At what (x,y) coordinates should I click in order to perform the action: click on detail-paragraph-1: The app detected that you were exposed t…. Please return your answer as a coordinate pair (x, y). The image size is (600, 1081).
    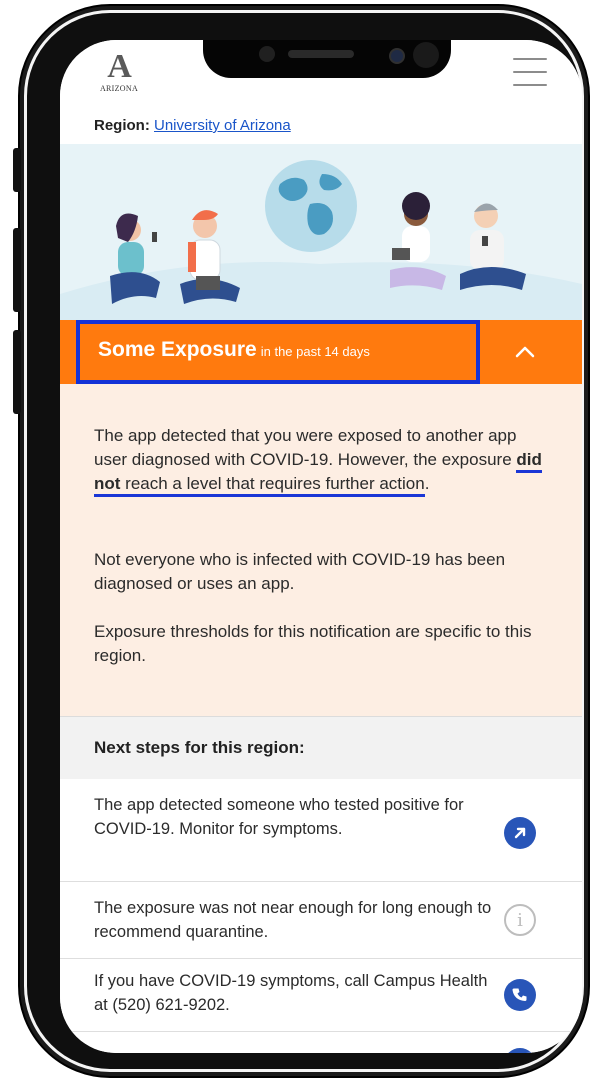
    Looking at the image, I should click on (319, 460).